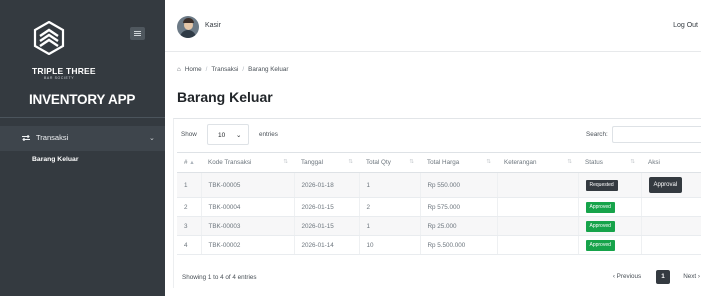 Image resolution: width=701 pixels, height=296 pixels. What do you see at coordinates (59, 78) in the screenshot?
I see `brand-subtitle: BAR SOCIETY` at bounding box center [59, 78].